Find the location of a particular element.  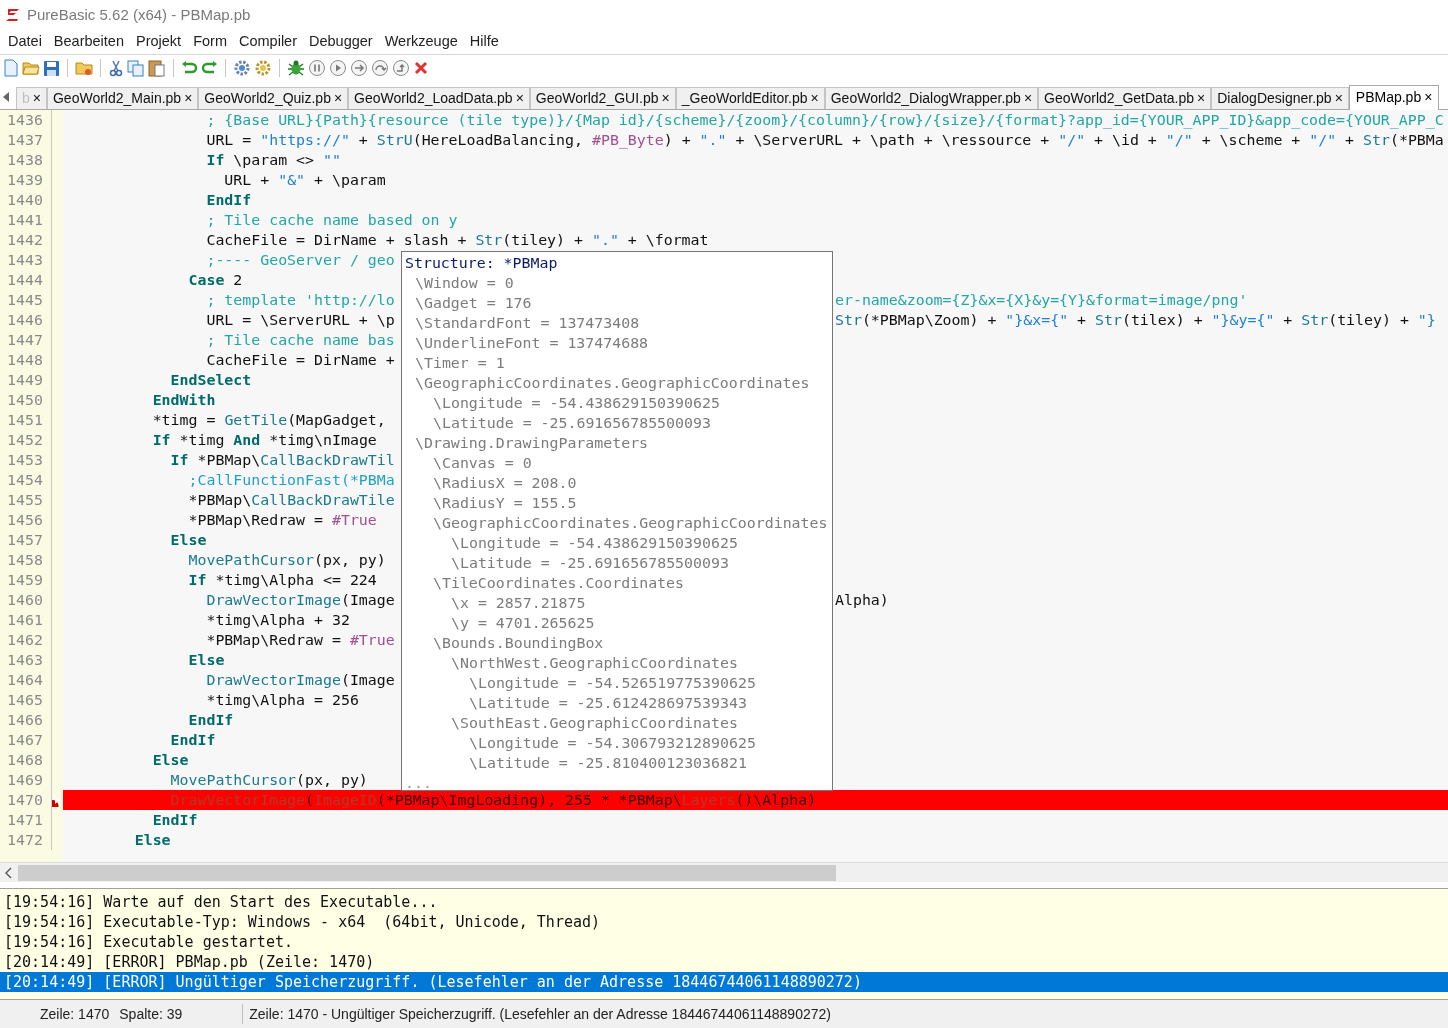

file-tab: GeoWorld2_LoadData.pb × is located at coordinates (439, 97).